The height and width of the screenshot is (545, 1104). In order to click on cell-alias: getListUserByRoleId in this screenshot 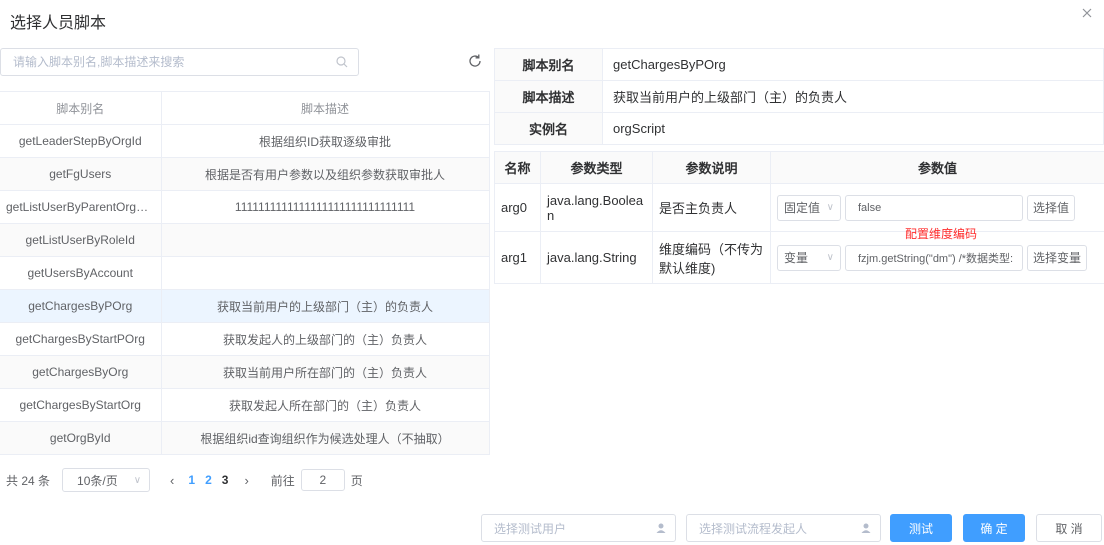, I will do `click(81, 240)`.